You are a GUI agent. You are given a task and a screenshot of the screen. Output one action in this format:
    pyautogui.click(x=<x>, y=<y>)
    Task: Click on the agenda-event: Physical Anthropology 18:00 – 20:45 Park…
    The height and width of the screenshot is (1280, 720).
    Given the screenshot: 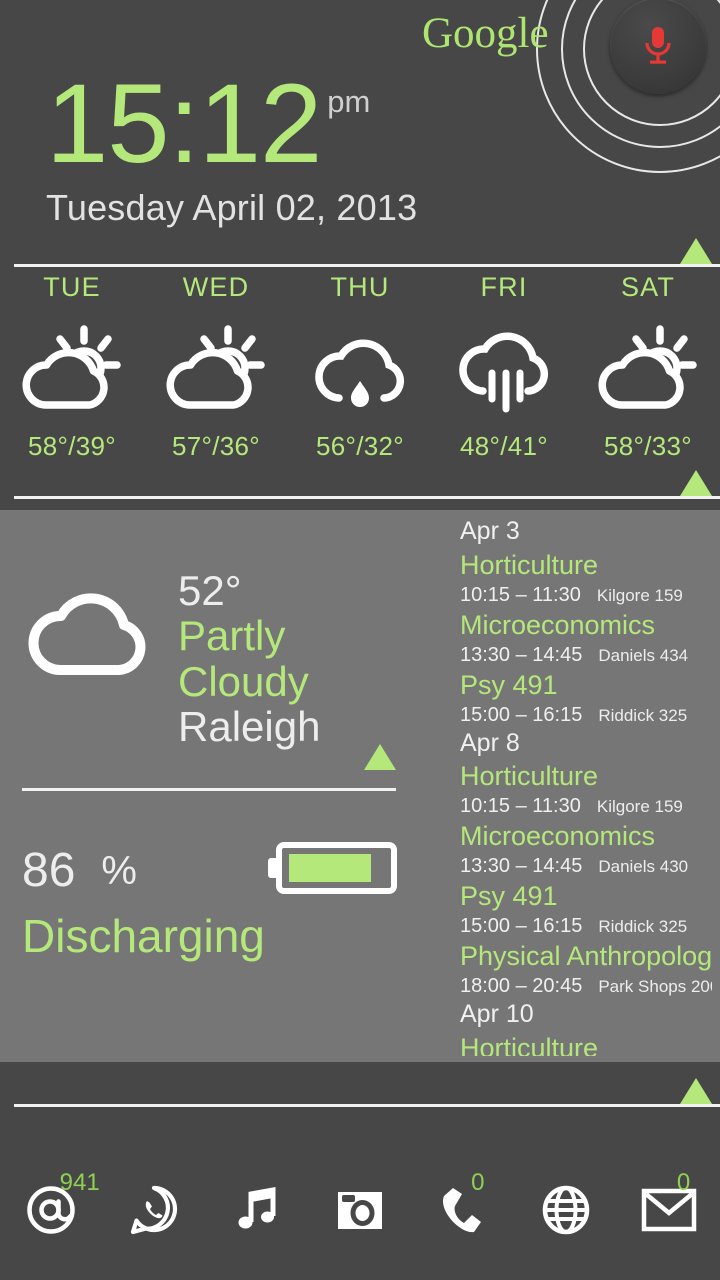 What is the action you would take?
    pyautogui.click(x=586, y=969)
    